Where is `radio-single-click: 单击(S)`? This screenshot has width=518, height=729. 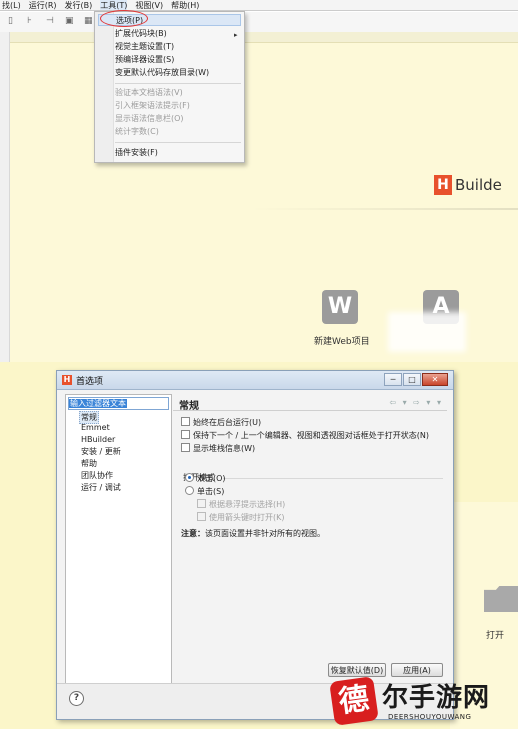 radio-single-click: 单击(S) is located at coordinates (204, 491).